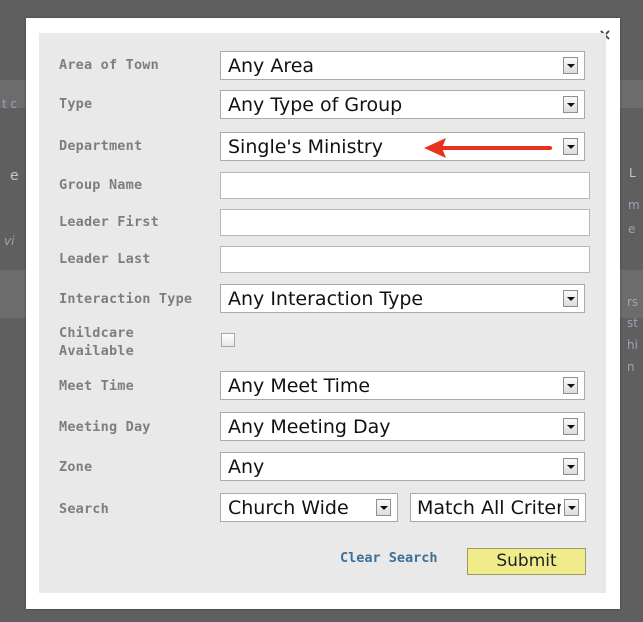 The width and height of the screenshot is (643, 622). I want to click on meet-time-label: Meet Time, so click(96, 386).